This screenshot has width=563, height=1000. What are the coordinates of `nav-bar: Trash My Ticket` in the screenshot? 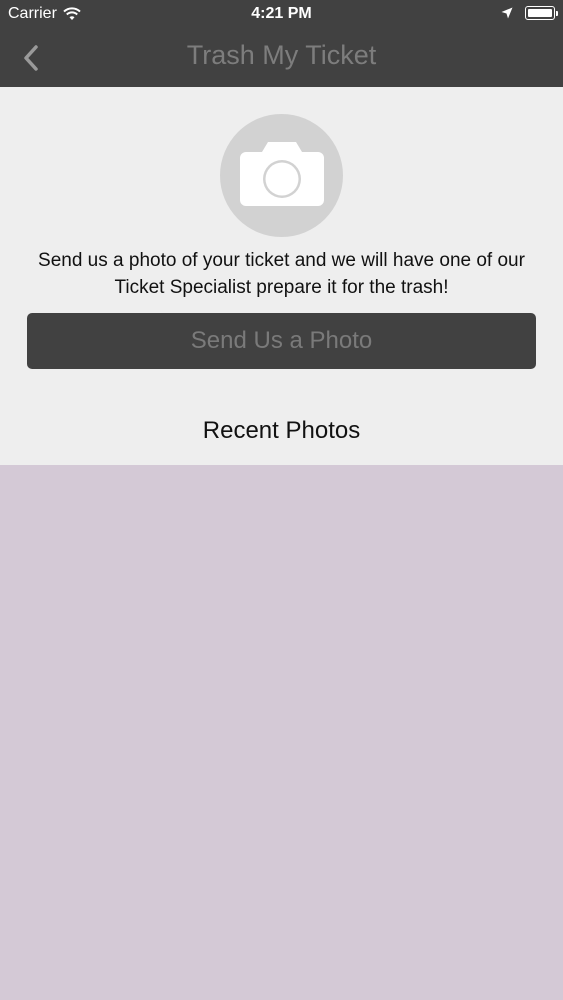 It's located at (281, 58).